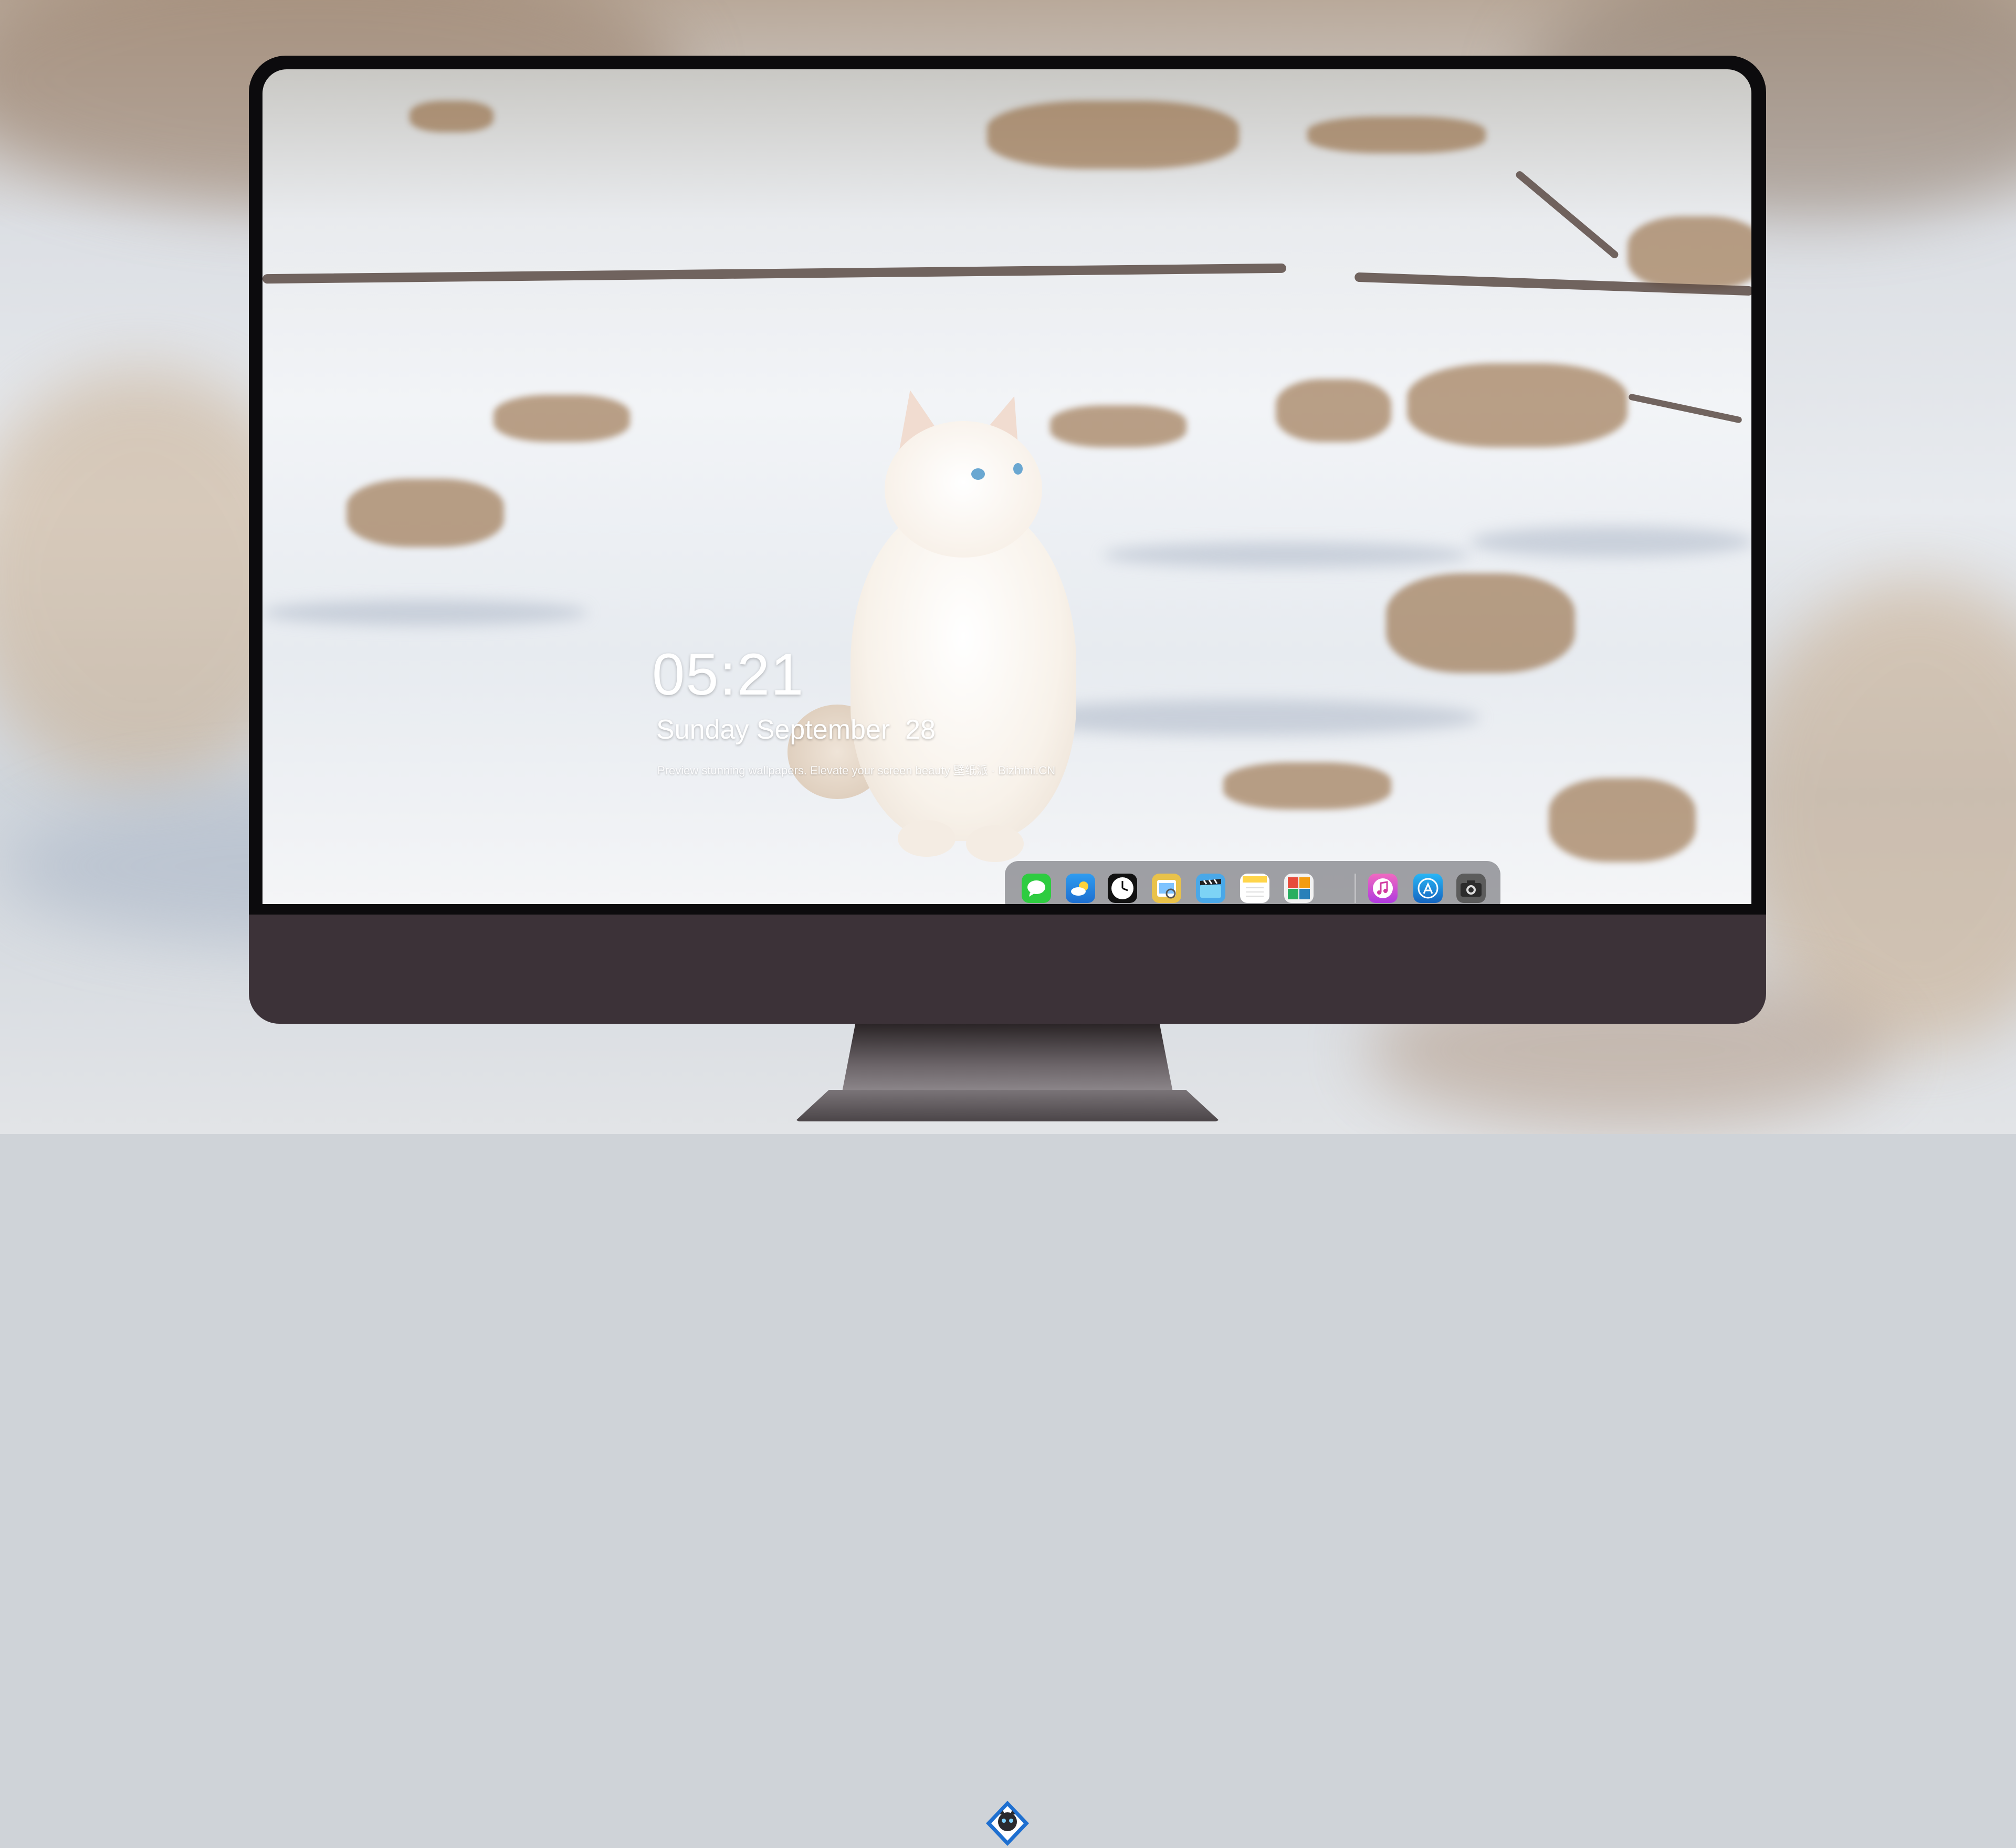 The width and height of the screenshot is (2016, 1848). I want to click on camera-icon, so click(1471, 888).